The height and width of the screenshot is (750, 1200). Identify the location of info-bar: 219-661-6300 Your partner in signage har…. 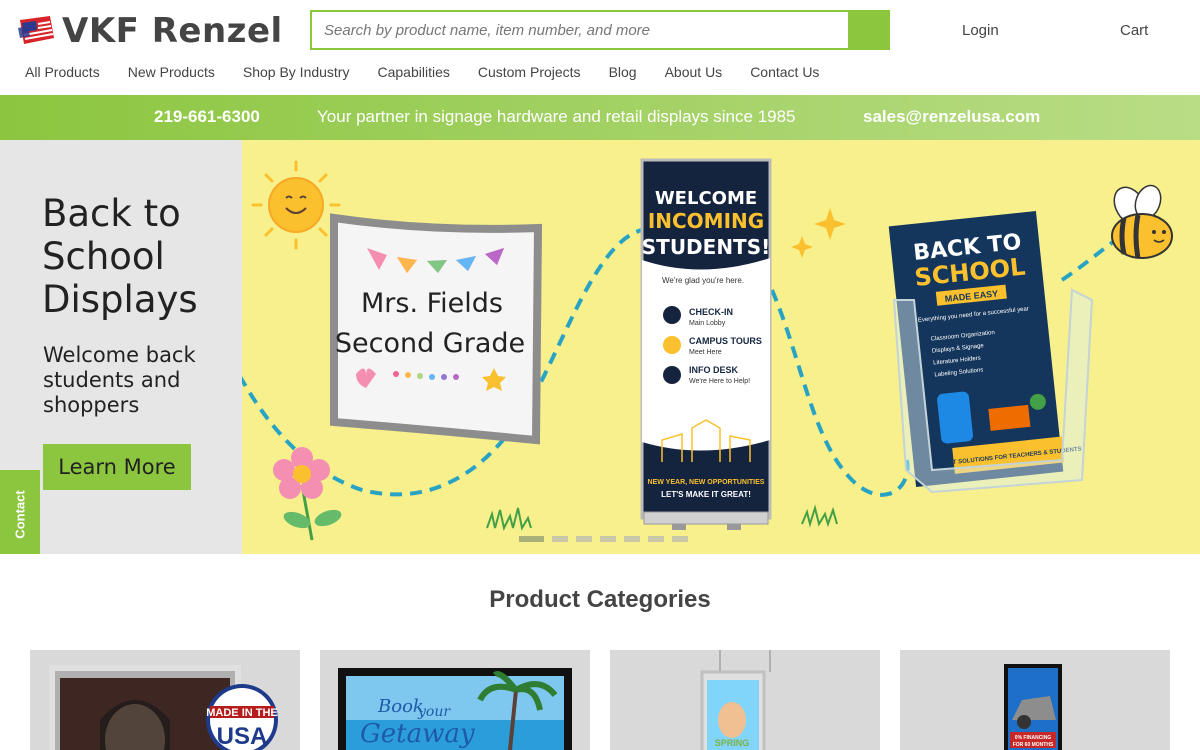
(600, 117).